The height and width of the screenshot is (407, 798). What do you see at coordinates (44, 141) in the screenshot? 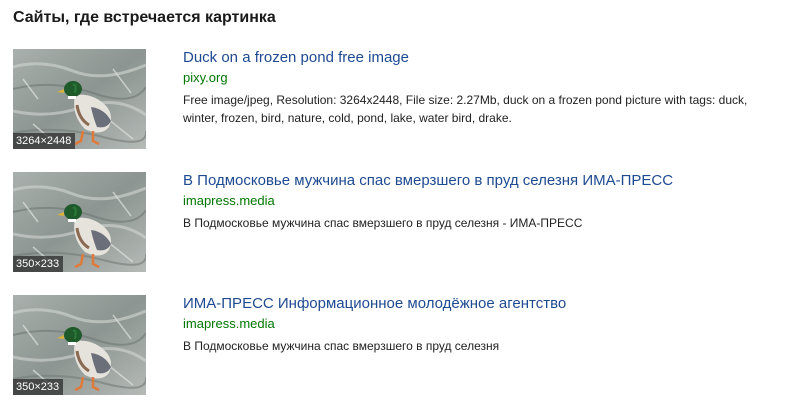
I see `thumbnail-size-badge: 3264×2448` at bounding box center [44, 141].